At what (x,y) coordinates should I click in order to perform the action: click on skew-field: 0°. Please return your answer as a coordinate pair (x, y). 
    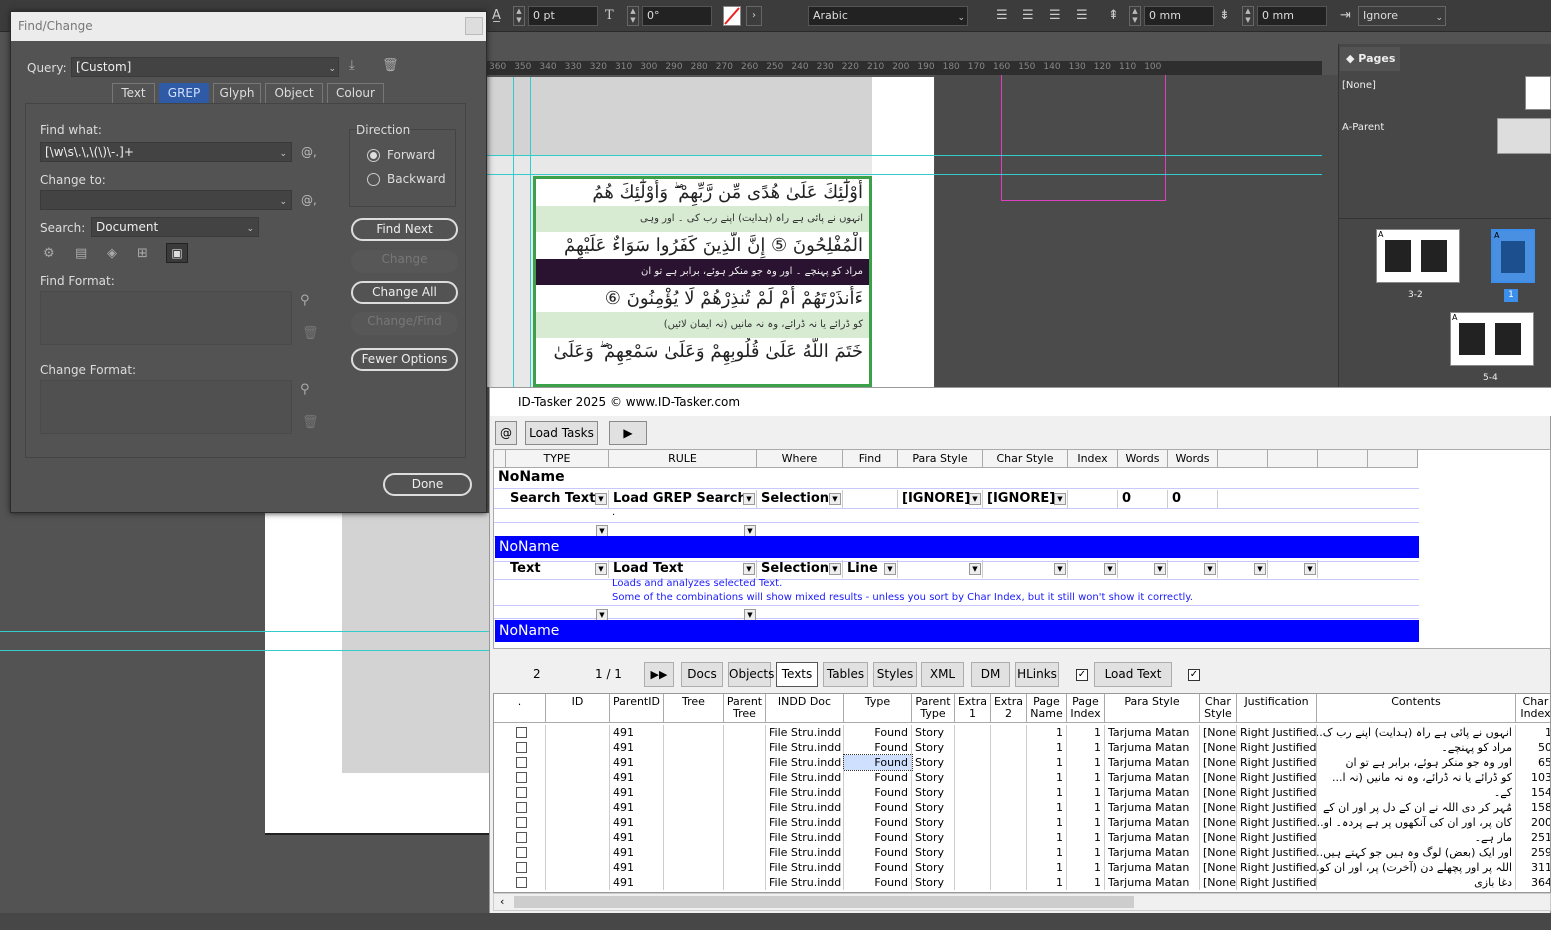
    Looking at the image, I should click on (677, 16).